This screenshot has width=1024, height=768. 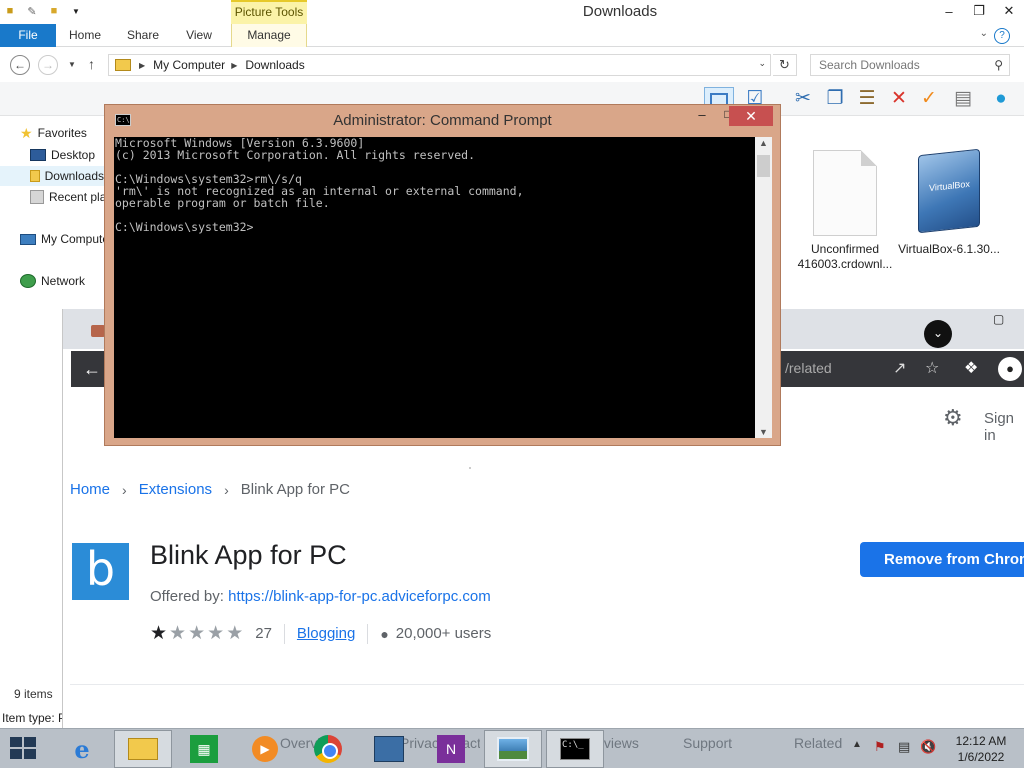 What do you see at coordinates (857, 744) in the screenshot?
I see `show-hidden-icons-icon: ▲` at bounding box center [857, 744].